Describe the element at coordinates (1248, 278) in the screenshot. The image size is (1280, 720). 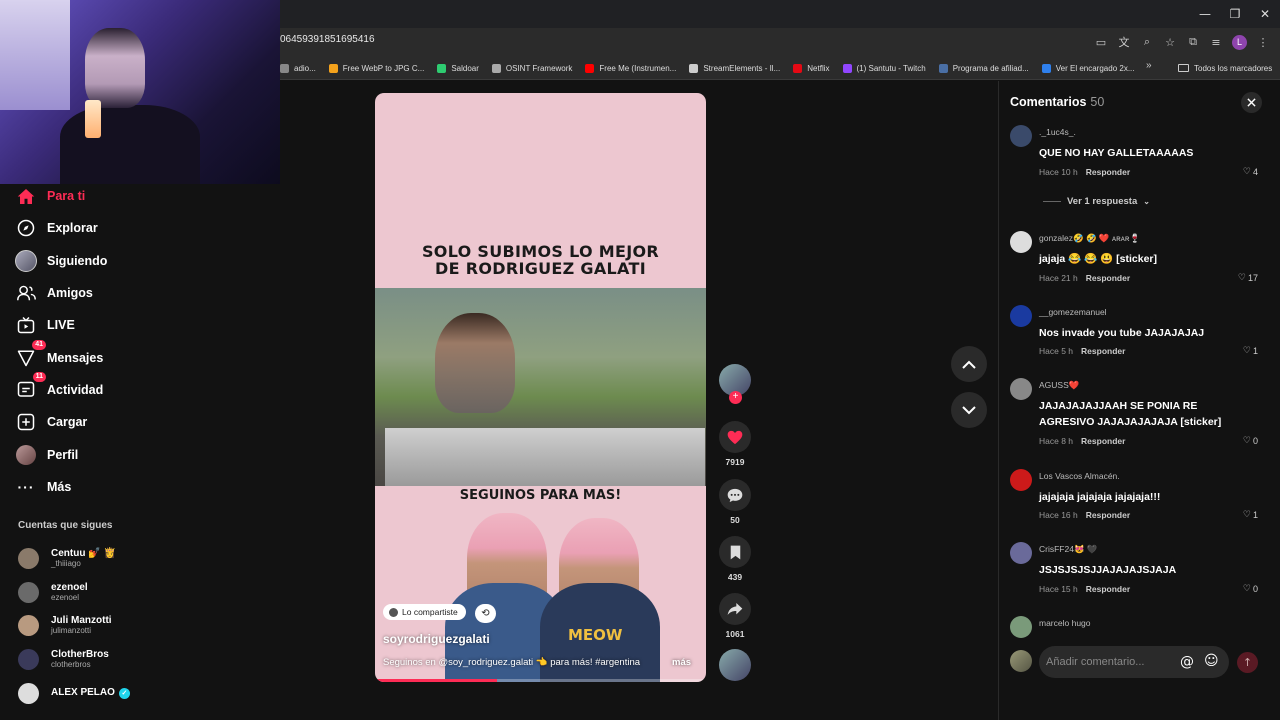
I see `comment-like-button: ♡ 17` at that location.